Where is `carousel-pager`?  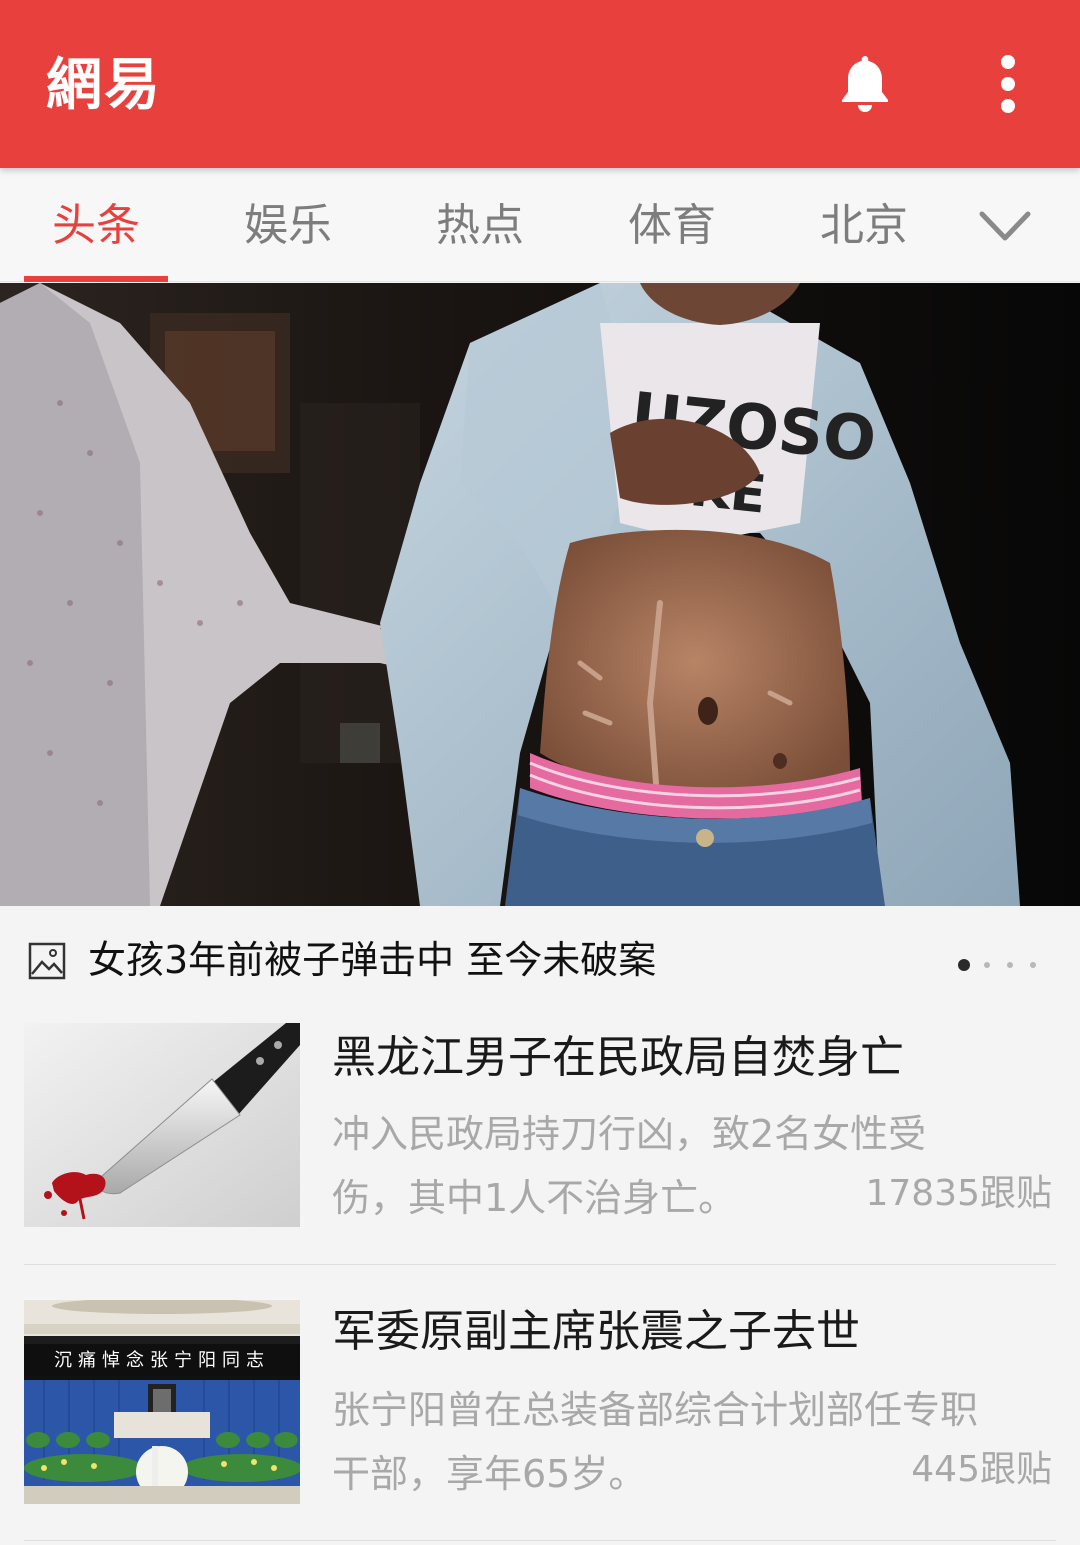
carousel-pager is located at coordinates (1005, 962).